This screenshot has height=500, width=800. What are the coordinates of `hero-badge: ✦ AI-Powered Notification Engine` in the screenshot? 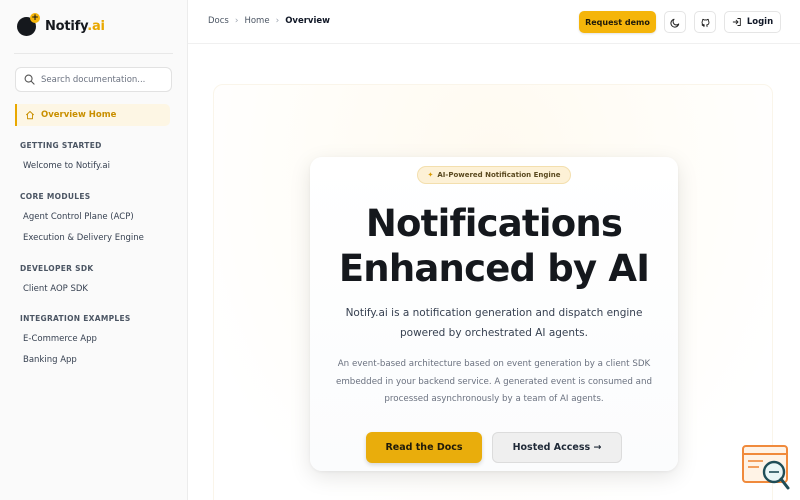 It's located at (494, 175).